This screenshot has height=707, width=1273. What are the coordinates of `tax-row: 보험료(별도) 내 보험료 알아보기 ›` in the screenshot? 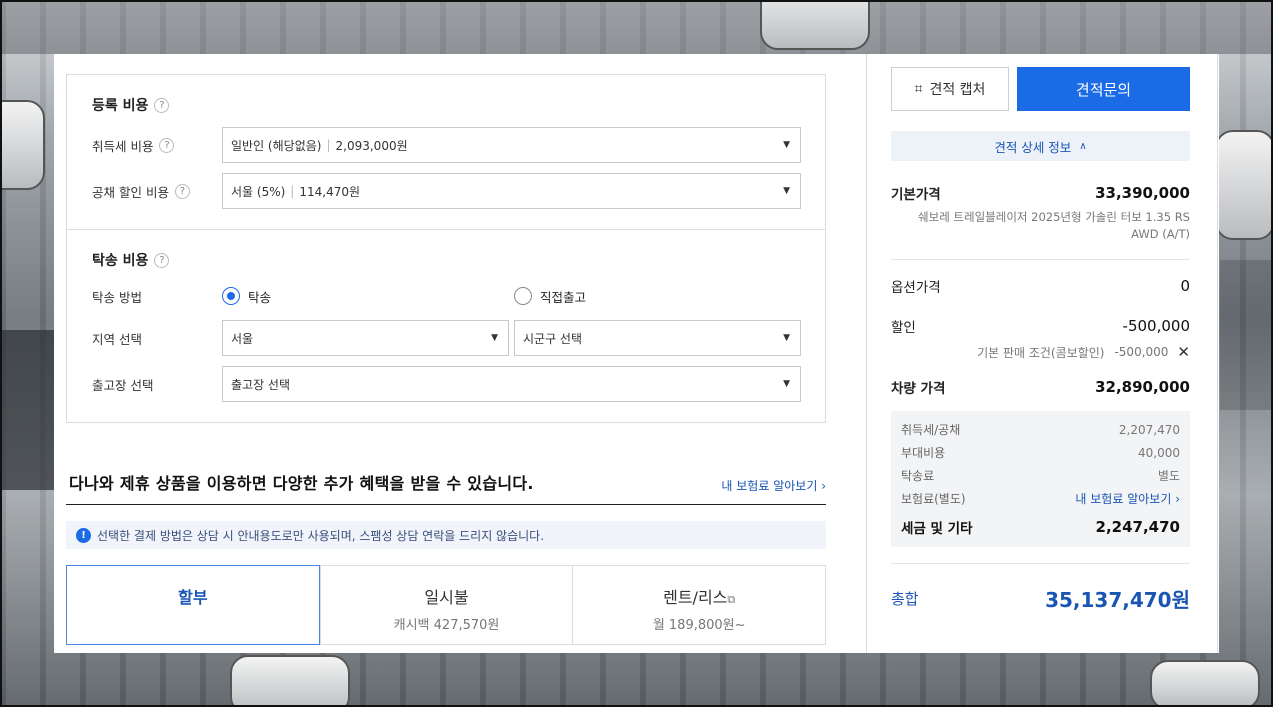 It's located at (1040, 498).